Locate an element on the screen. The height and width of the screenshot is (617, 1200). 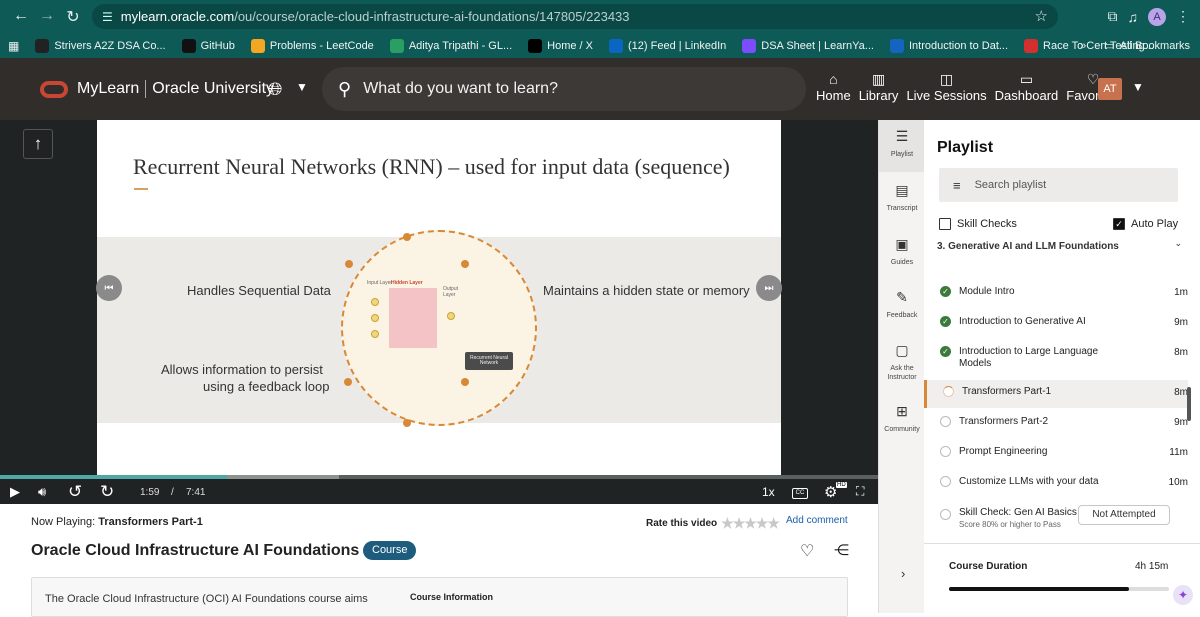
site-settings-icon: ☰ is located at coordinates (107, 17).